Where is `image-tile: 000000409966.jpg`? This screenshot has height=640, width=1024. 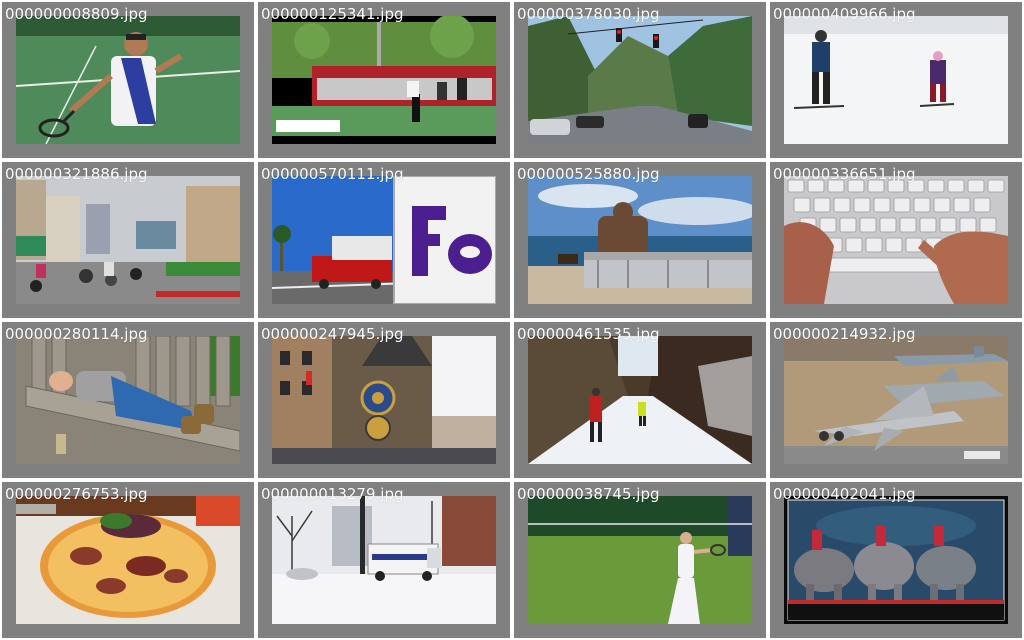
image-tile: 000000409966.jpg is located at coordinates (896, 80).